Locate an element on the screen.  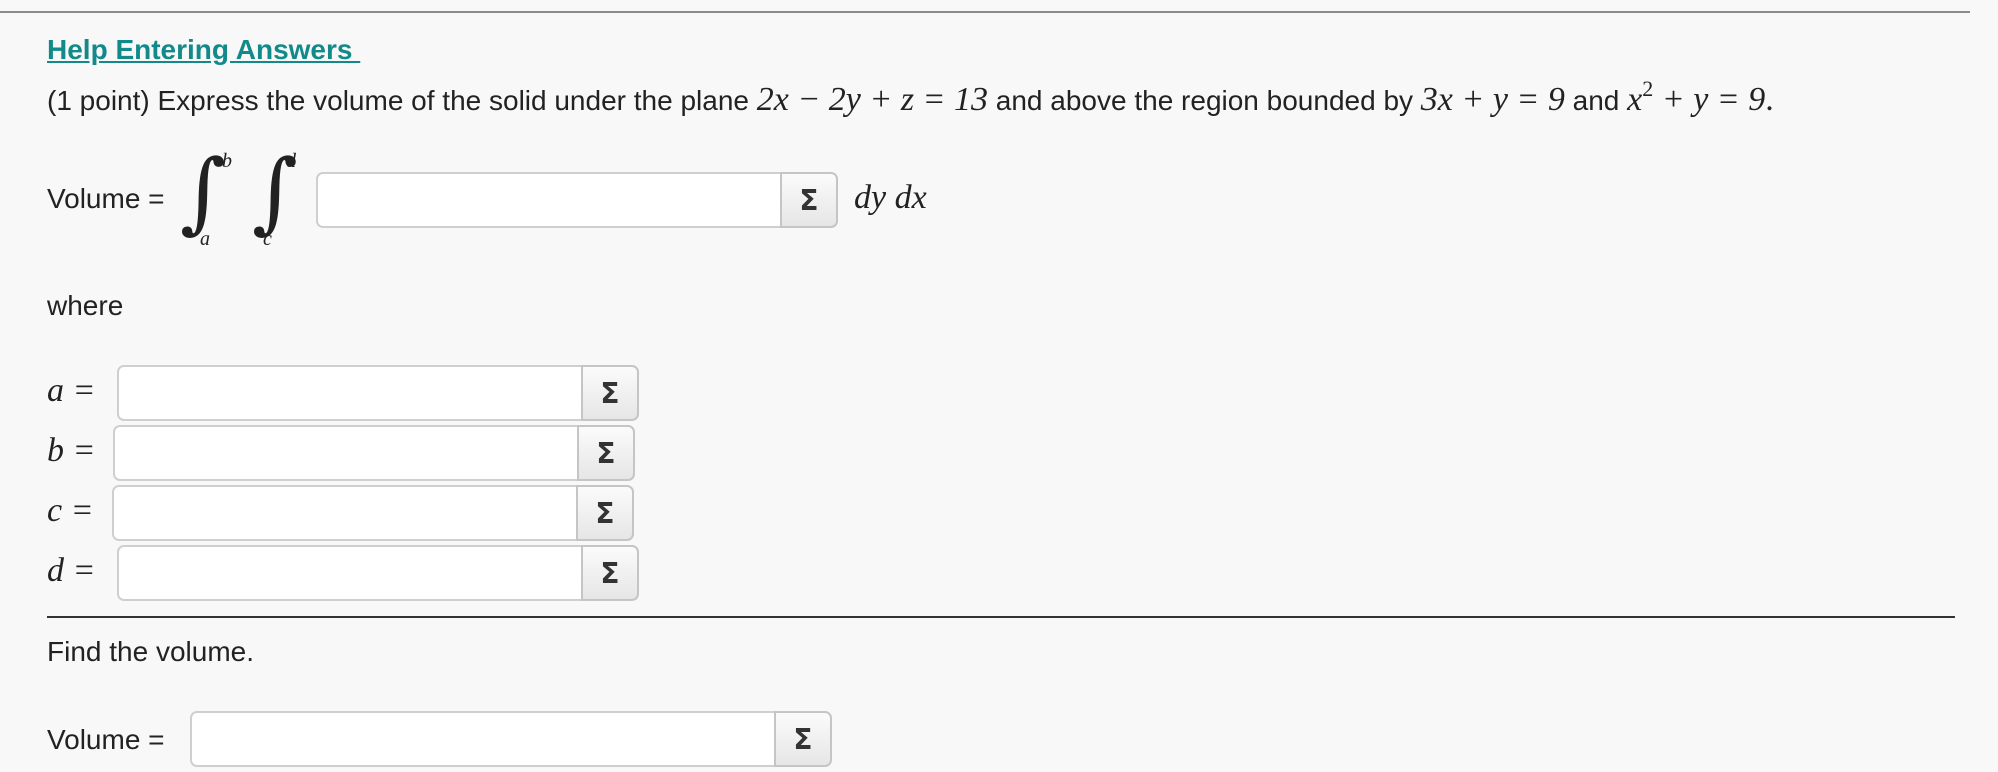
outer-integral-sign: ∫ is located at coordinates (203, 191).